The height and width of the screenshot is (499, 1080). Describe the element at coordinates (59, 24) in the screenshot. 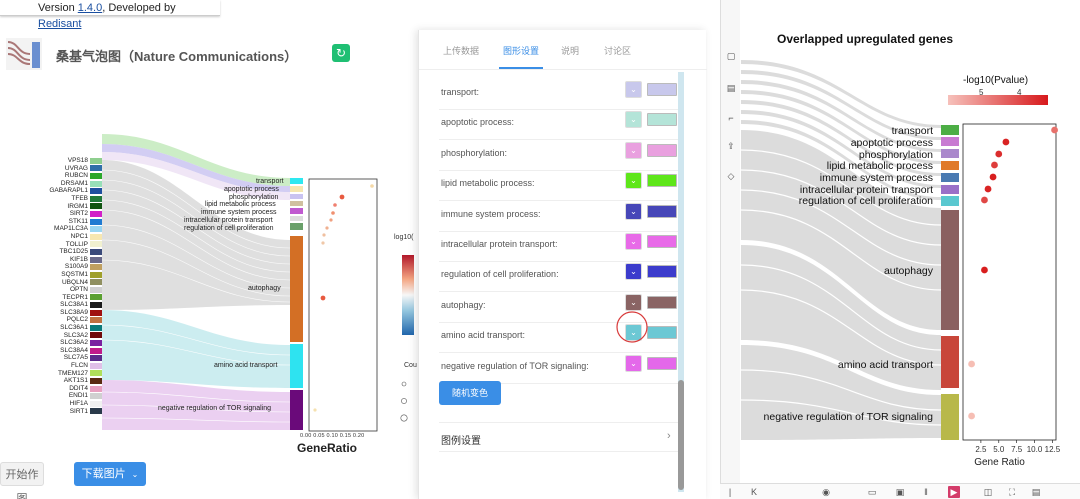

I see `author-link: Redisant` at that location.